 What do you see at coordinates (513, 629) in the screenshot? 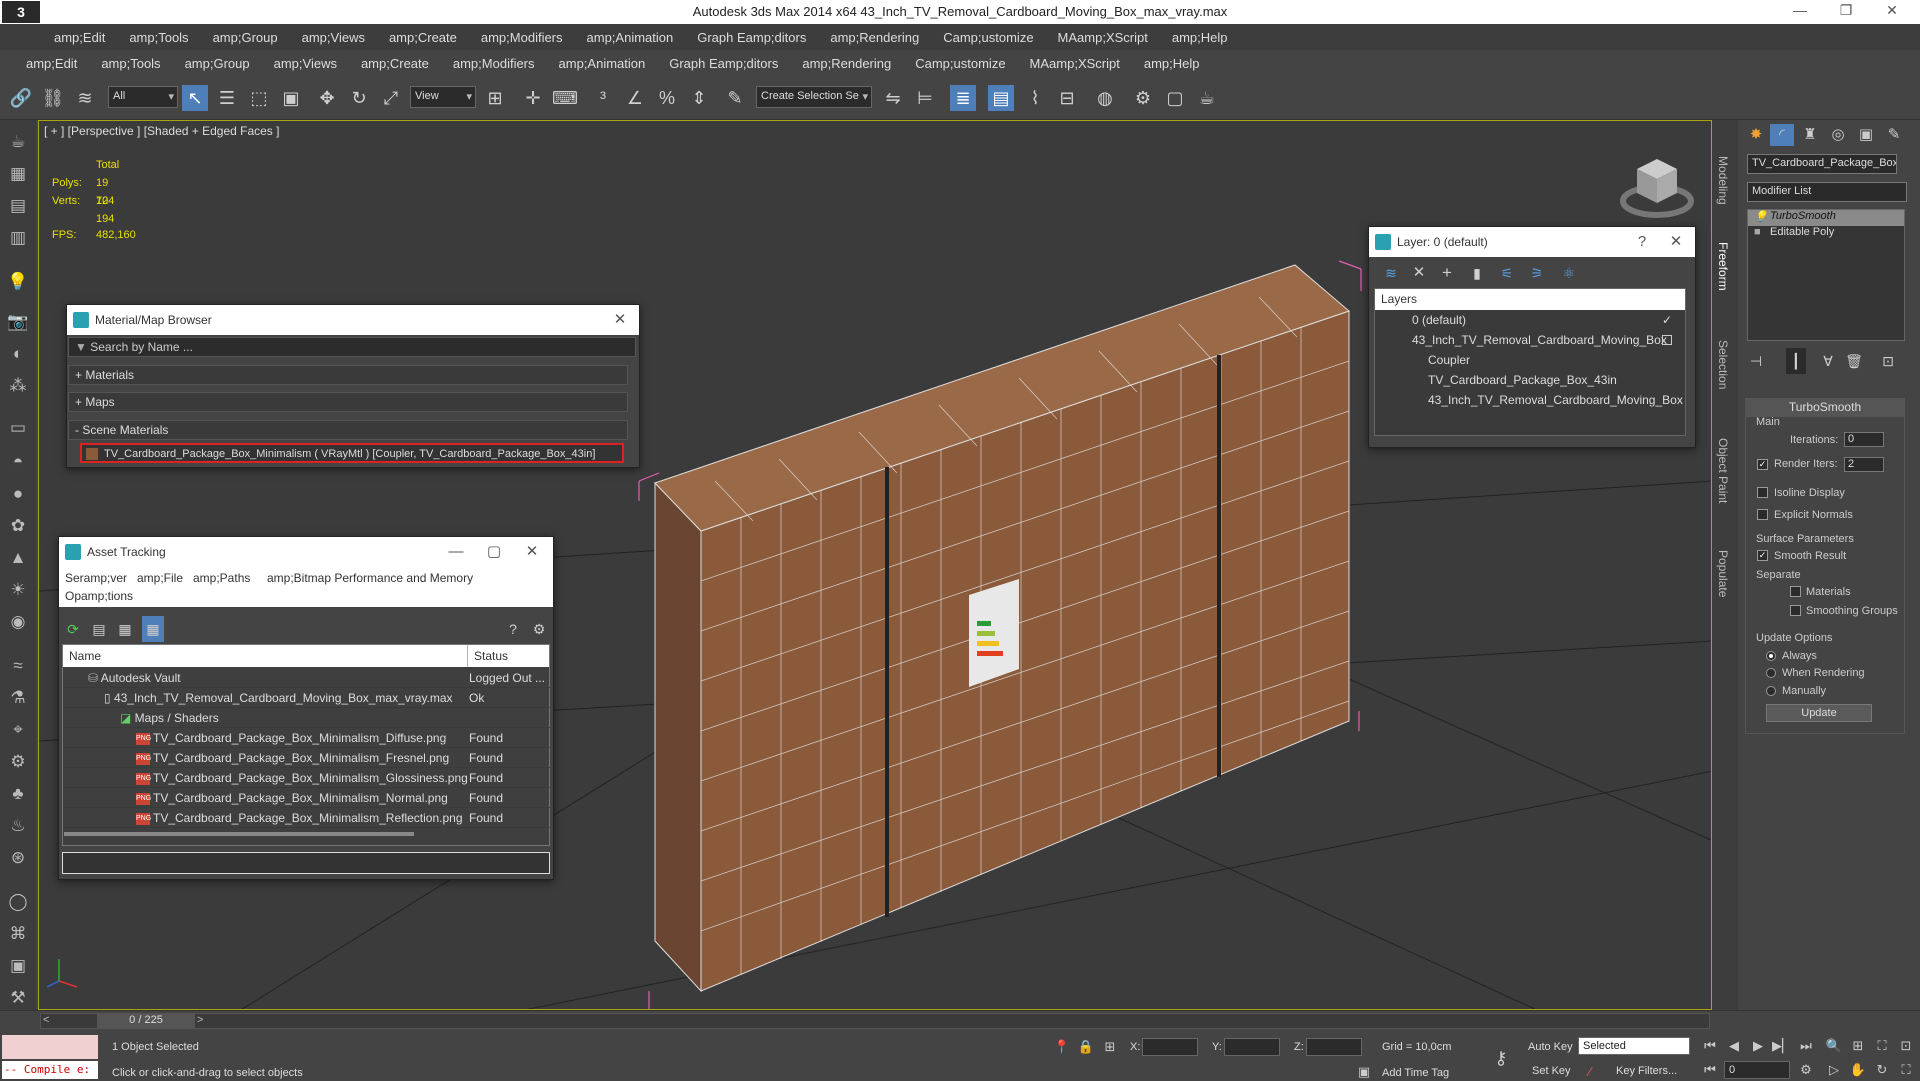
I see `asset-help-icon: ?` at bounding box center [513, 629].